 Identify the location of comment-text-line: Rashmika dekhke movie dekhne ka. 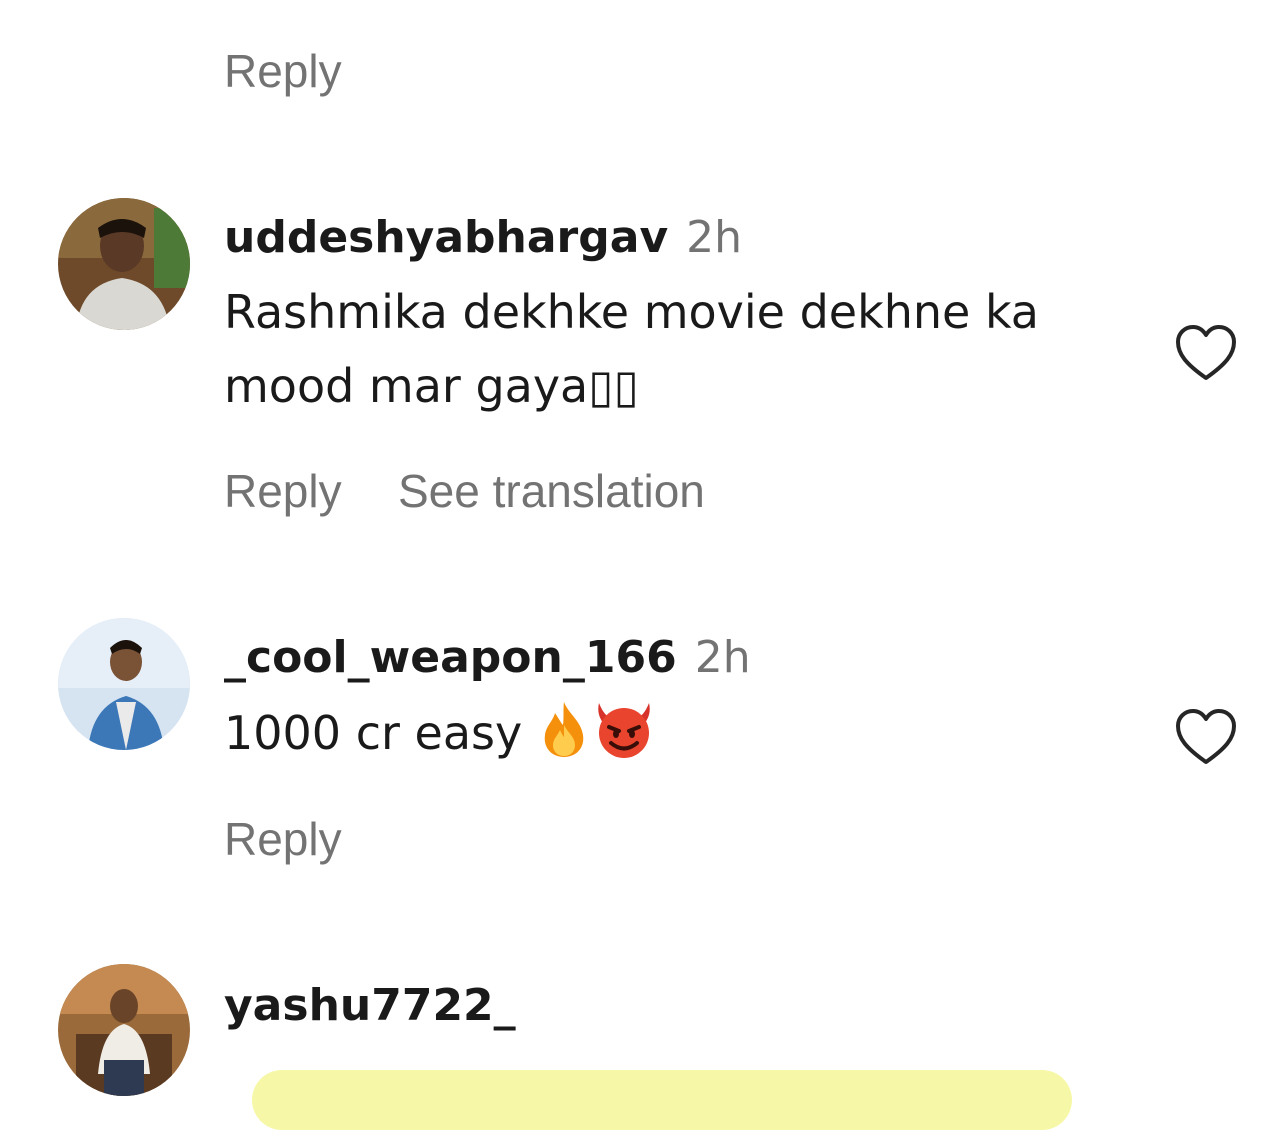
(631, 312).